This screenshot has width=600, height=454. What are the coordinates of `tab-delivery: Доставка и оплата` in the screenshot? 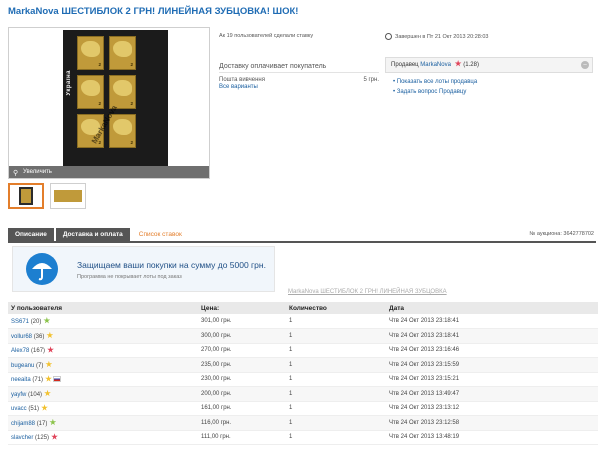 It's located at (92, 234).